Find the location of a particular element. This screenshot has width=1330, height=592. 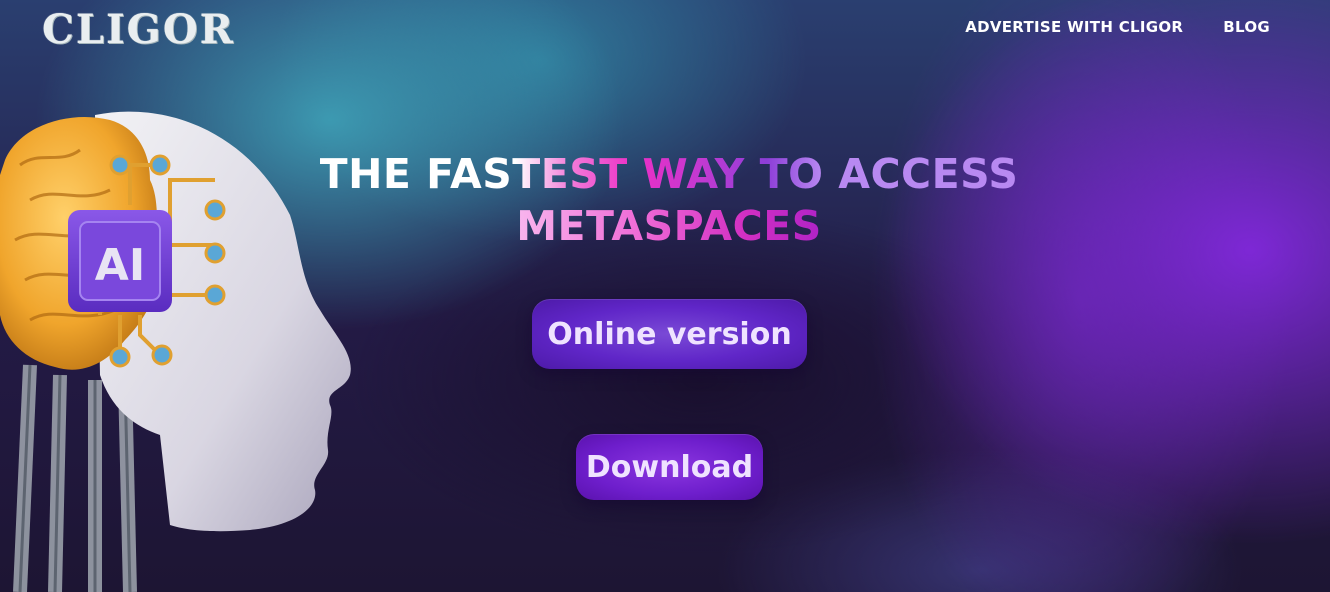

nav-blog-link: BLOG is located at coordinates (1246, 27).